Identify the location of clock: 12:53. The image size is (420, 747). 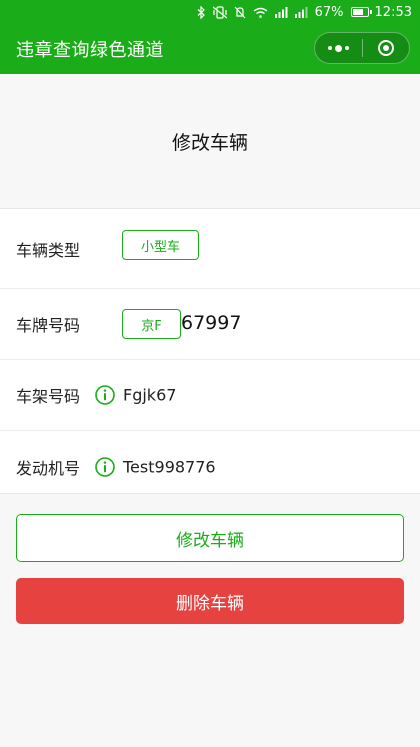
(393, 12).